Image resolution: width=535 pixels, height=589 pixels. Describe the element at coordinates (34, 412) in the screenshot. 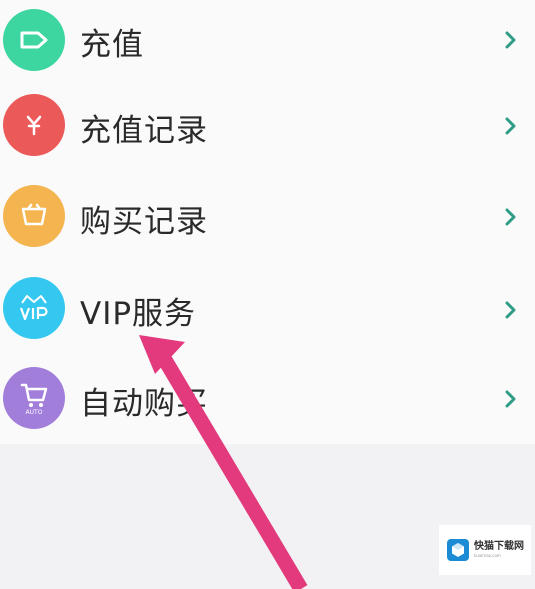

I see `auto-icon-text: AUTO` at that location.